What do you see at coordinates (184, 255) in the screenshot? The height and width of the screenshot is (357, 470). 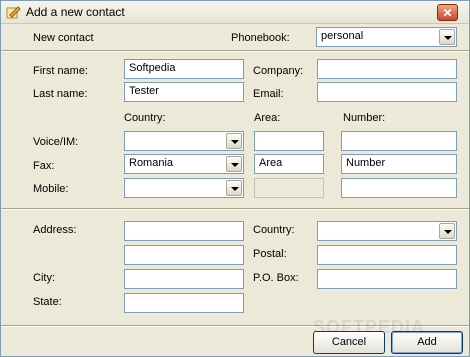 I see `address-line2-field` at bounding box center [184, 255].